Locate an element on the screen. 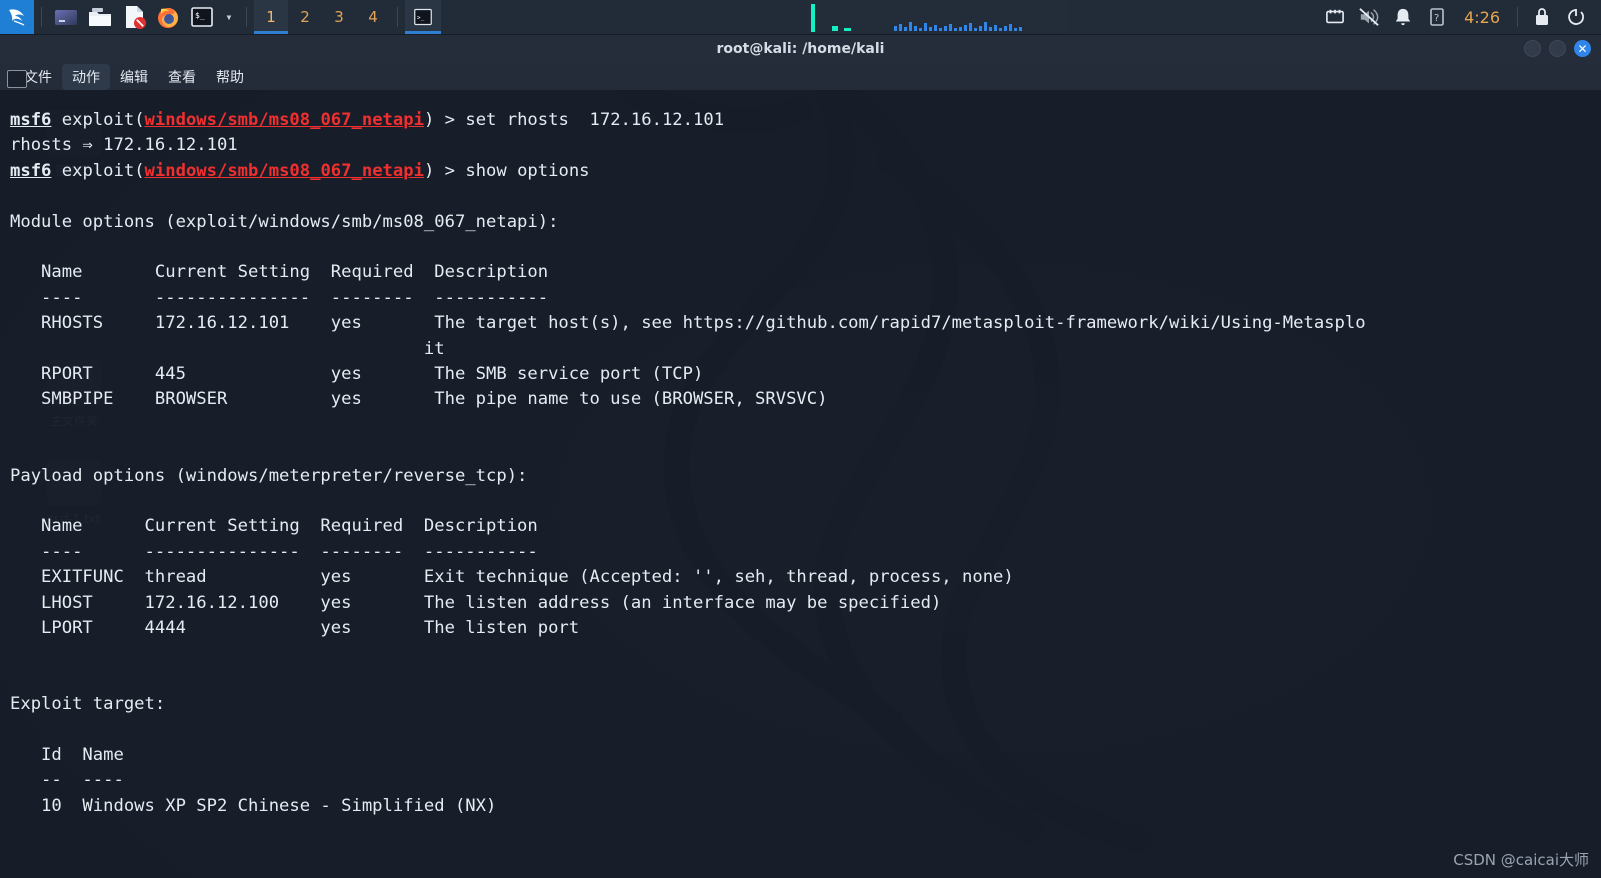 This screenshot has width=1601, height=878. terminal-output-line: -- ---- is located at coordinates (67, 780).